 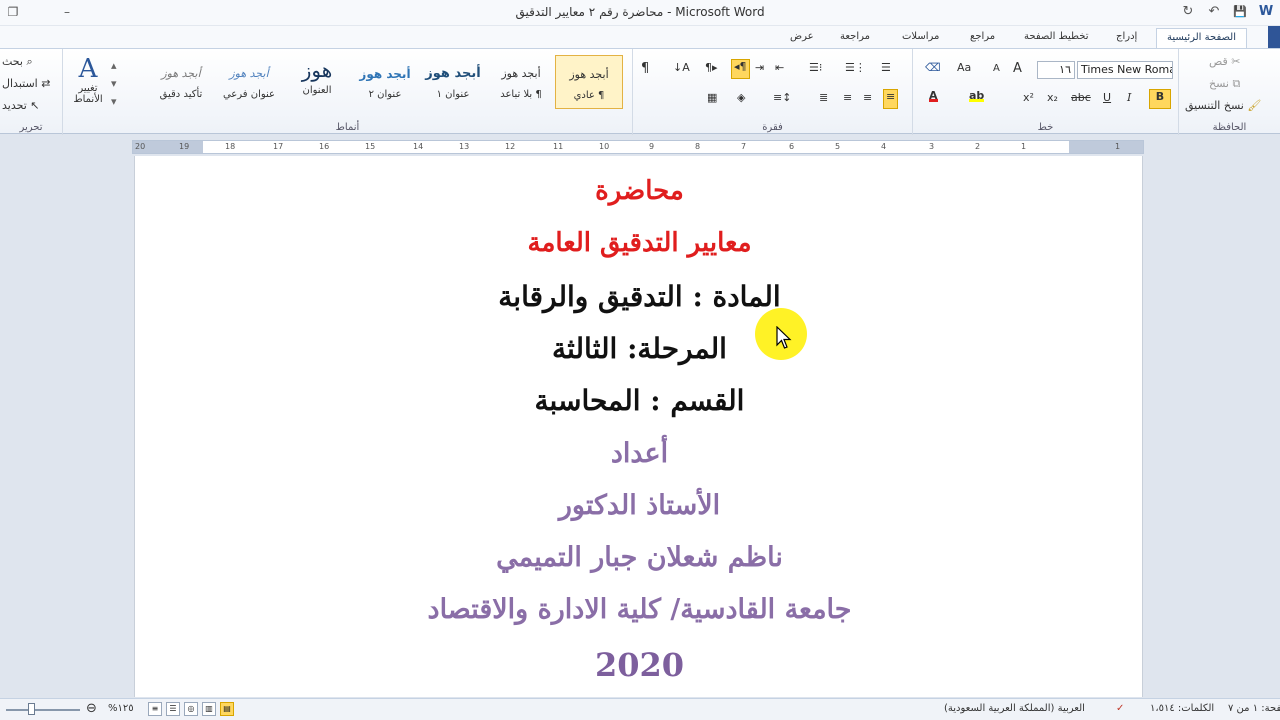 I want to click on quick-access-toolbar: W 💾 ↶ ↻, so click(x=1227, y=12).